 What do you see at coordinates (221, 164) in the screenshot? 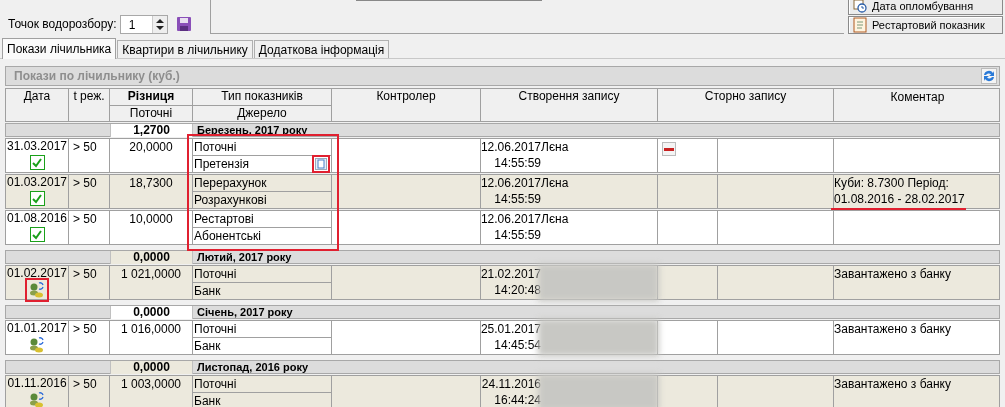
I see `source-field: Претензія` at bounding box center [221, 164].